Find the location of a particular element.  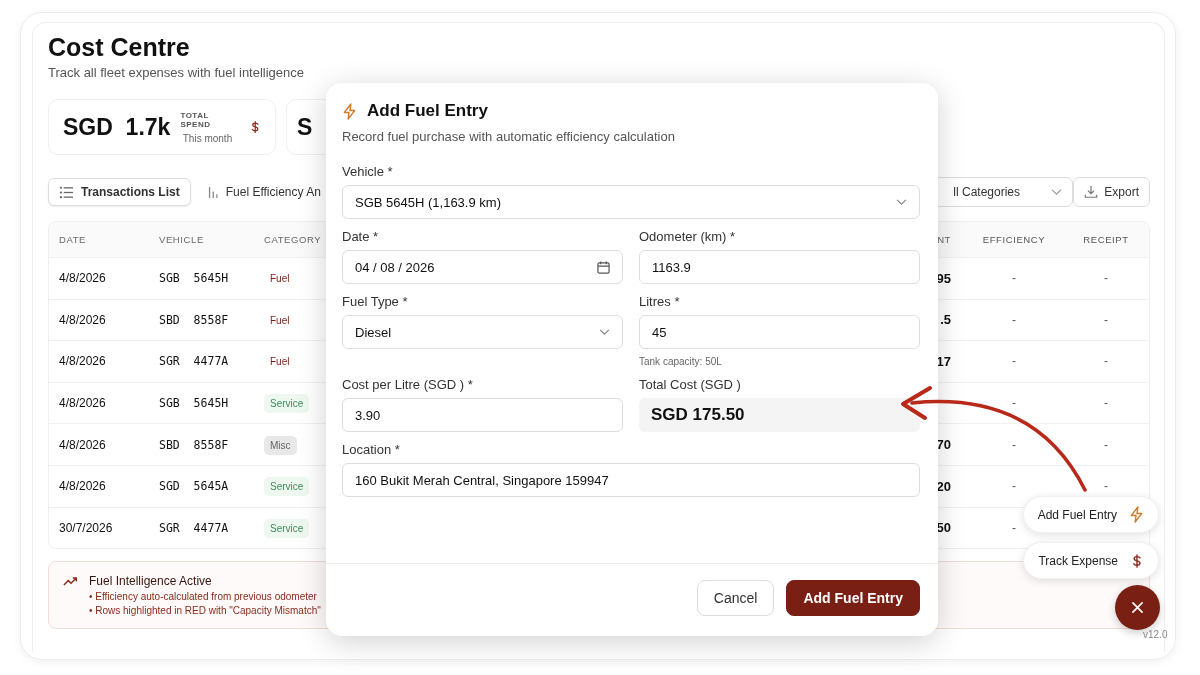

stat-value: S is located at coordinates (305, 127).